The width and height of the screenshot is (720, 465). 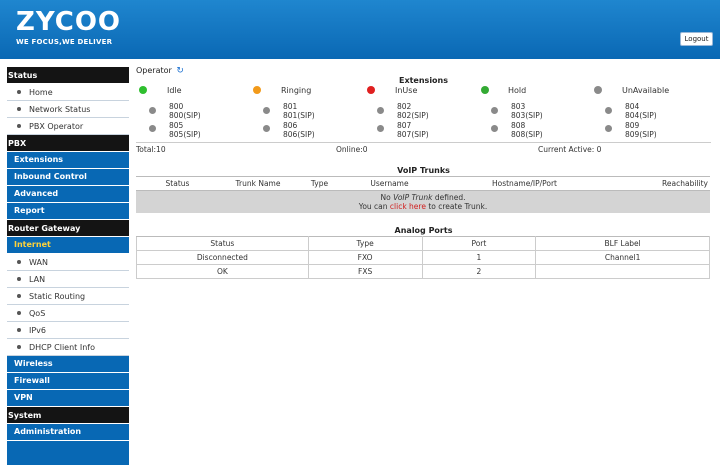 I want to click on sidebar-item-label: Static Routing, so click(x=57, y=296).